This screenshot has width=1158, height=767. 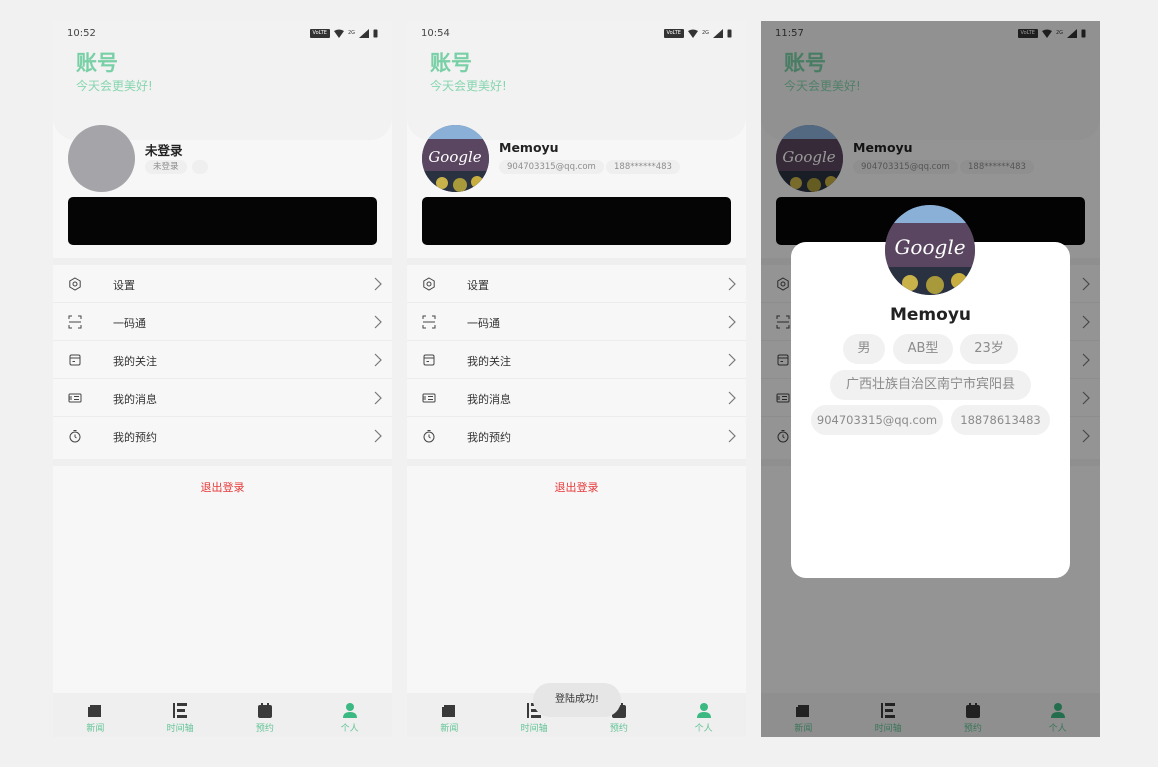 I want to click on status-bar: 10:52 VoLTE 2G, so click(x=222, y=33).